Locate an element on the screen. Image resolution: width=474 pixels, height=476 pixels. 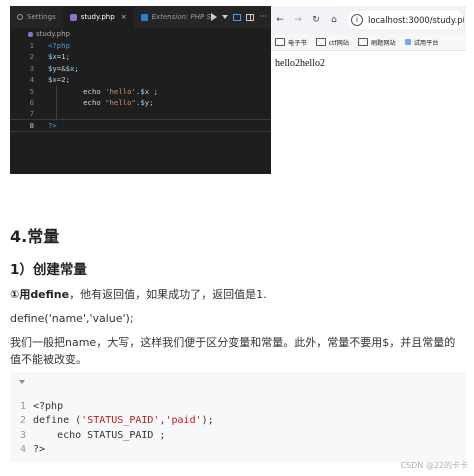
bookmark-ebooks: 电子书 is located at coordinates (291, 42).